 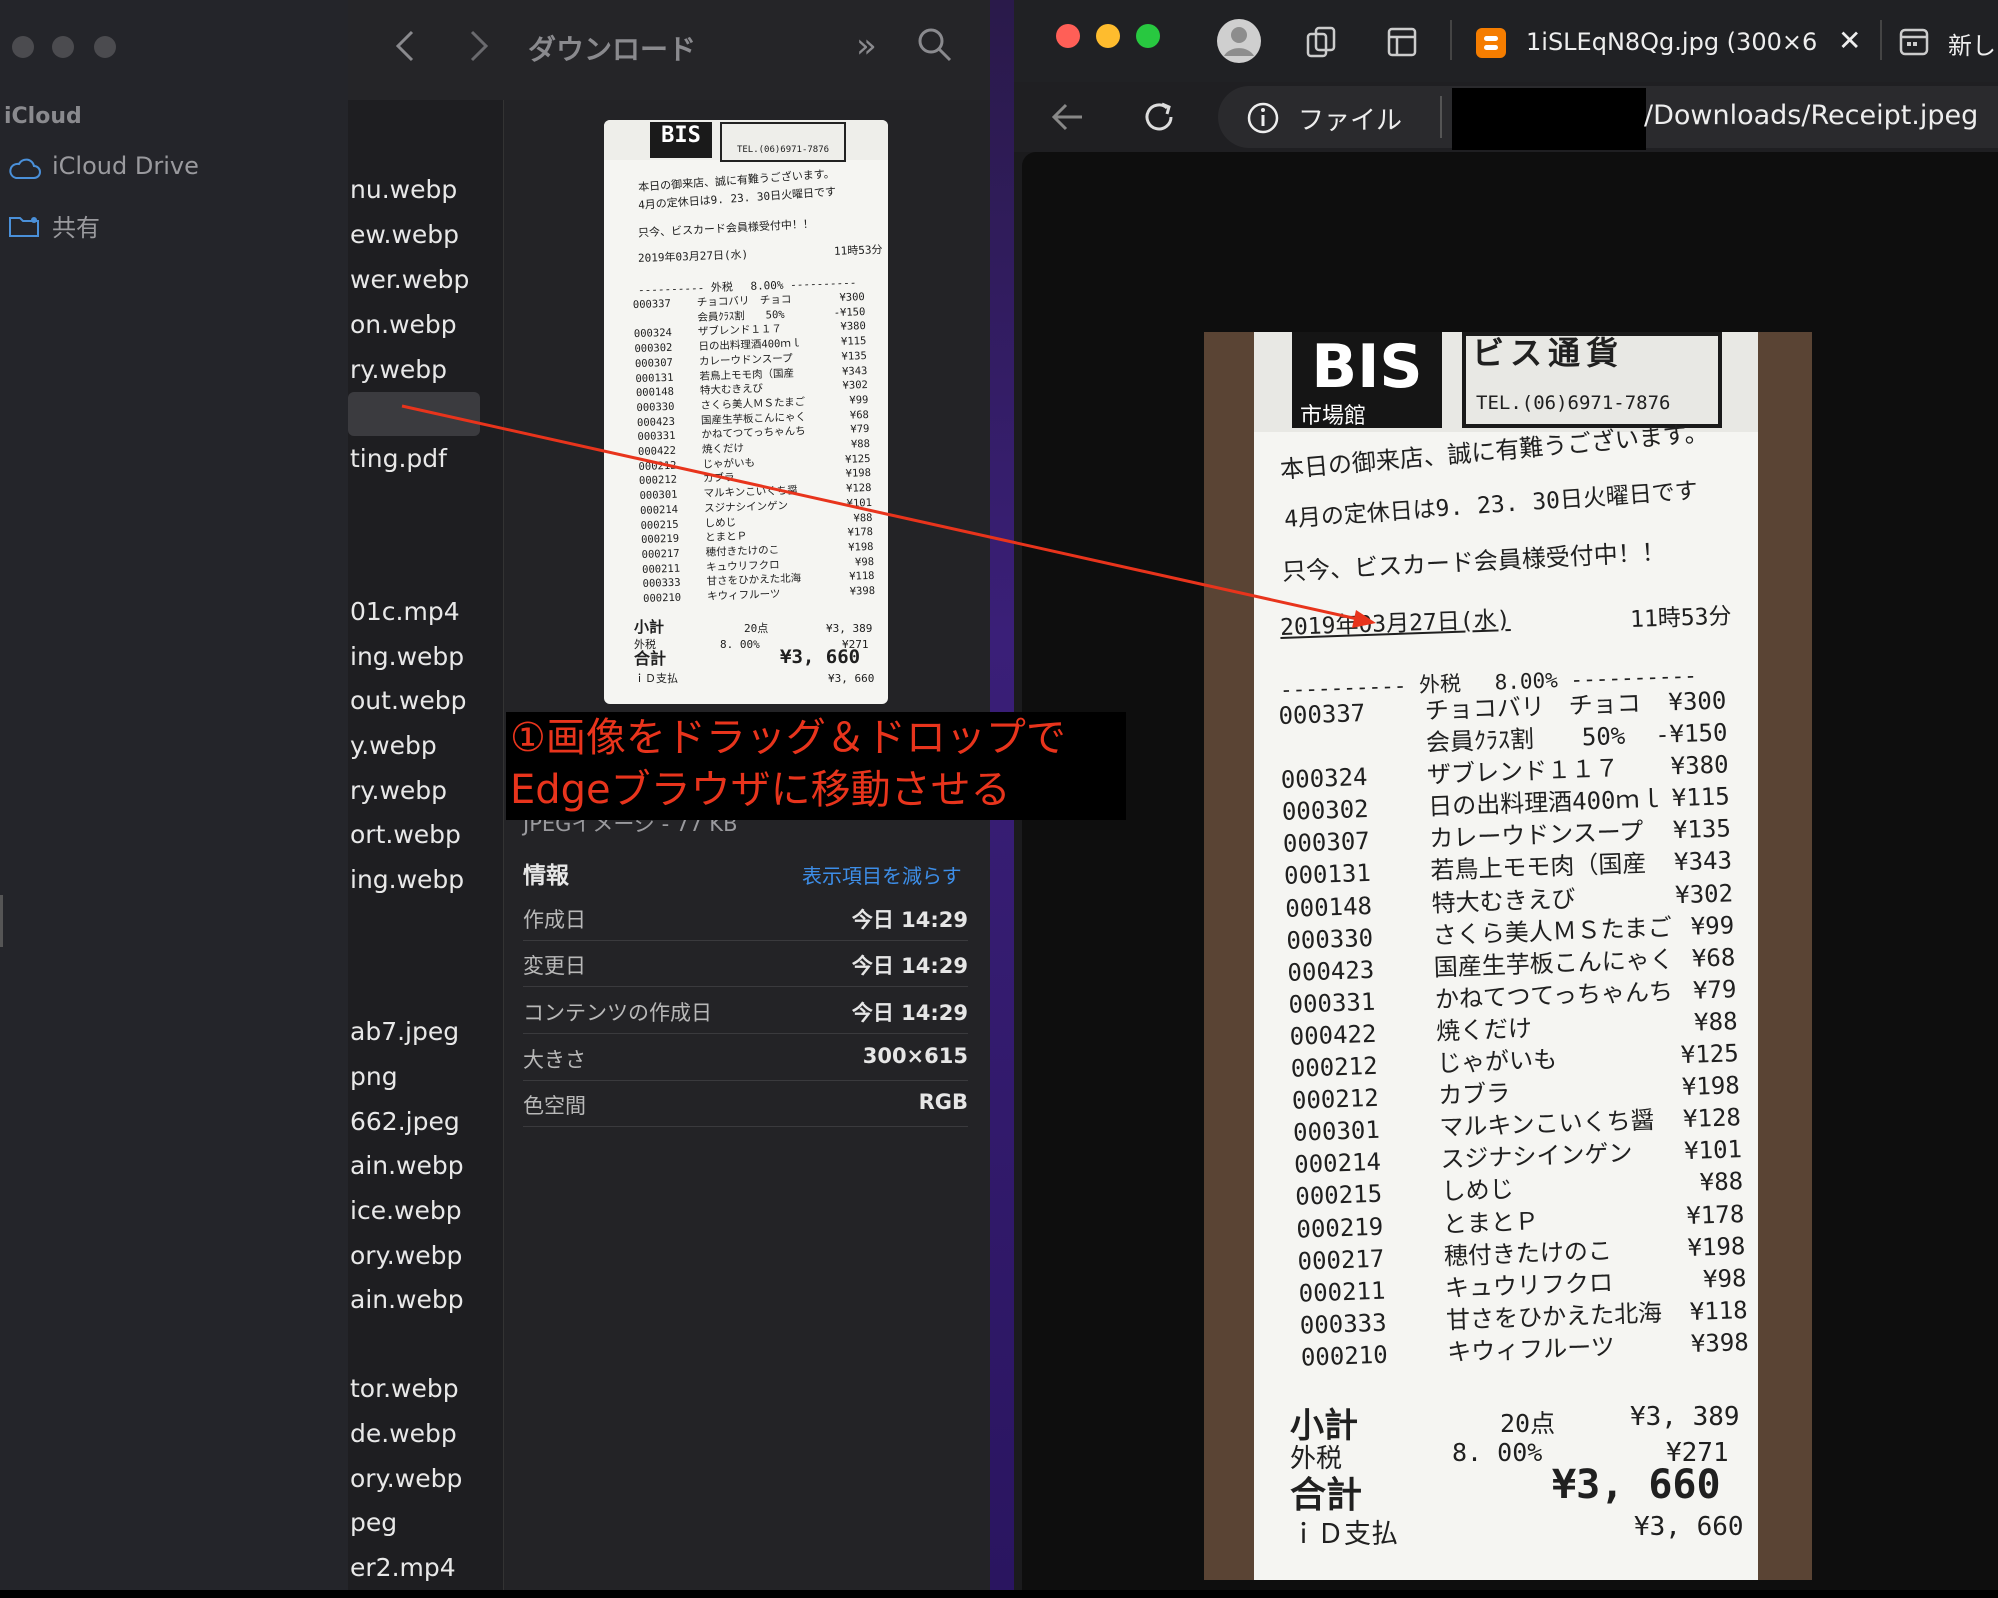 I want to click on receipt-item-code: 000333, so click(x=1343, y=1324).